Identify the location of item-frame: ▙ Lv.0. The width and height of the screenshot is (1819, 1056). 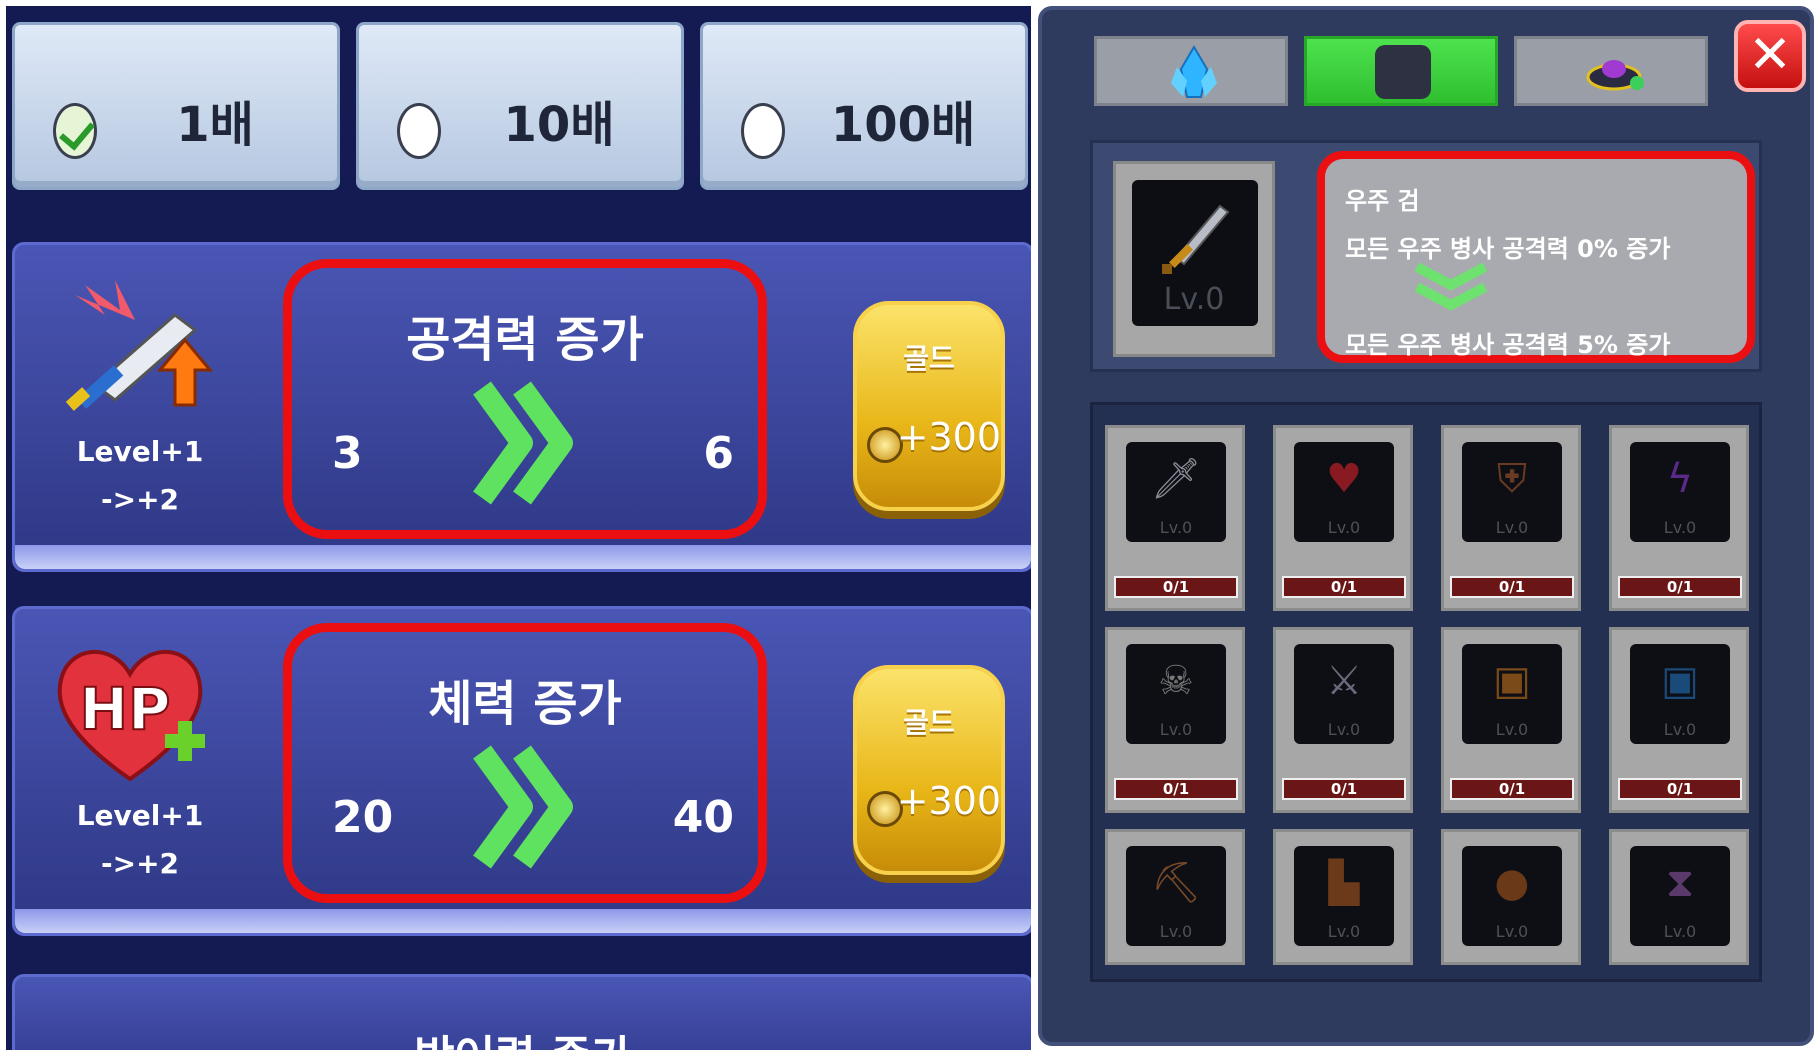
(1344, 896).